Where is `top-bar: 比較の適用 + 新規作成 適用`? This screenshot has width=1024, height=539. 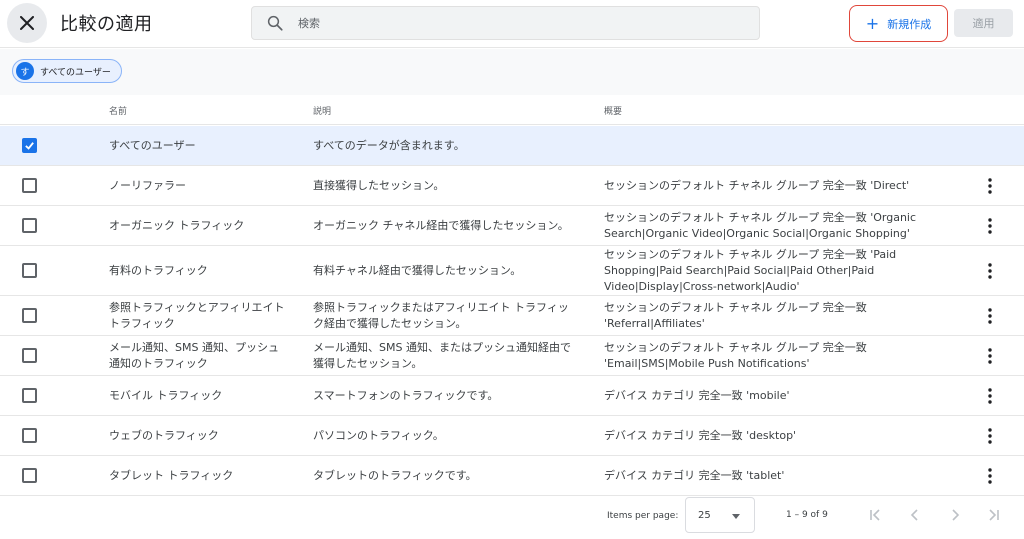 top-bar: 比較の適用 + 新規作成 適用 is located at coordinates (512, 24).